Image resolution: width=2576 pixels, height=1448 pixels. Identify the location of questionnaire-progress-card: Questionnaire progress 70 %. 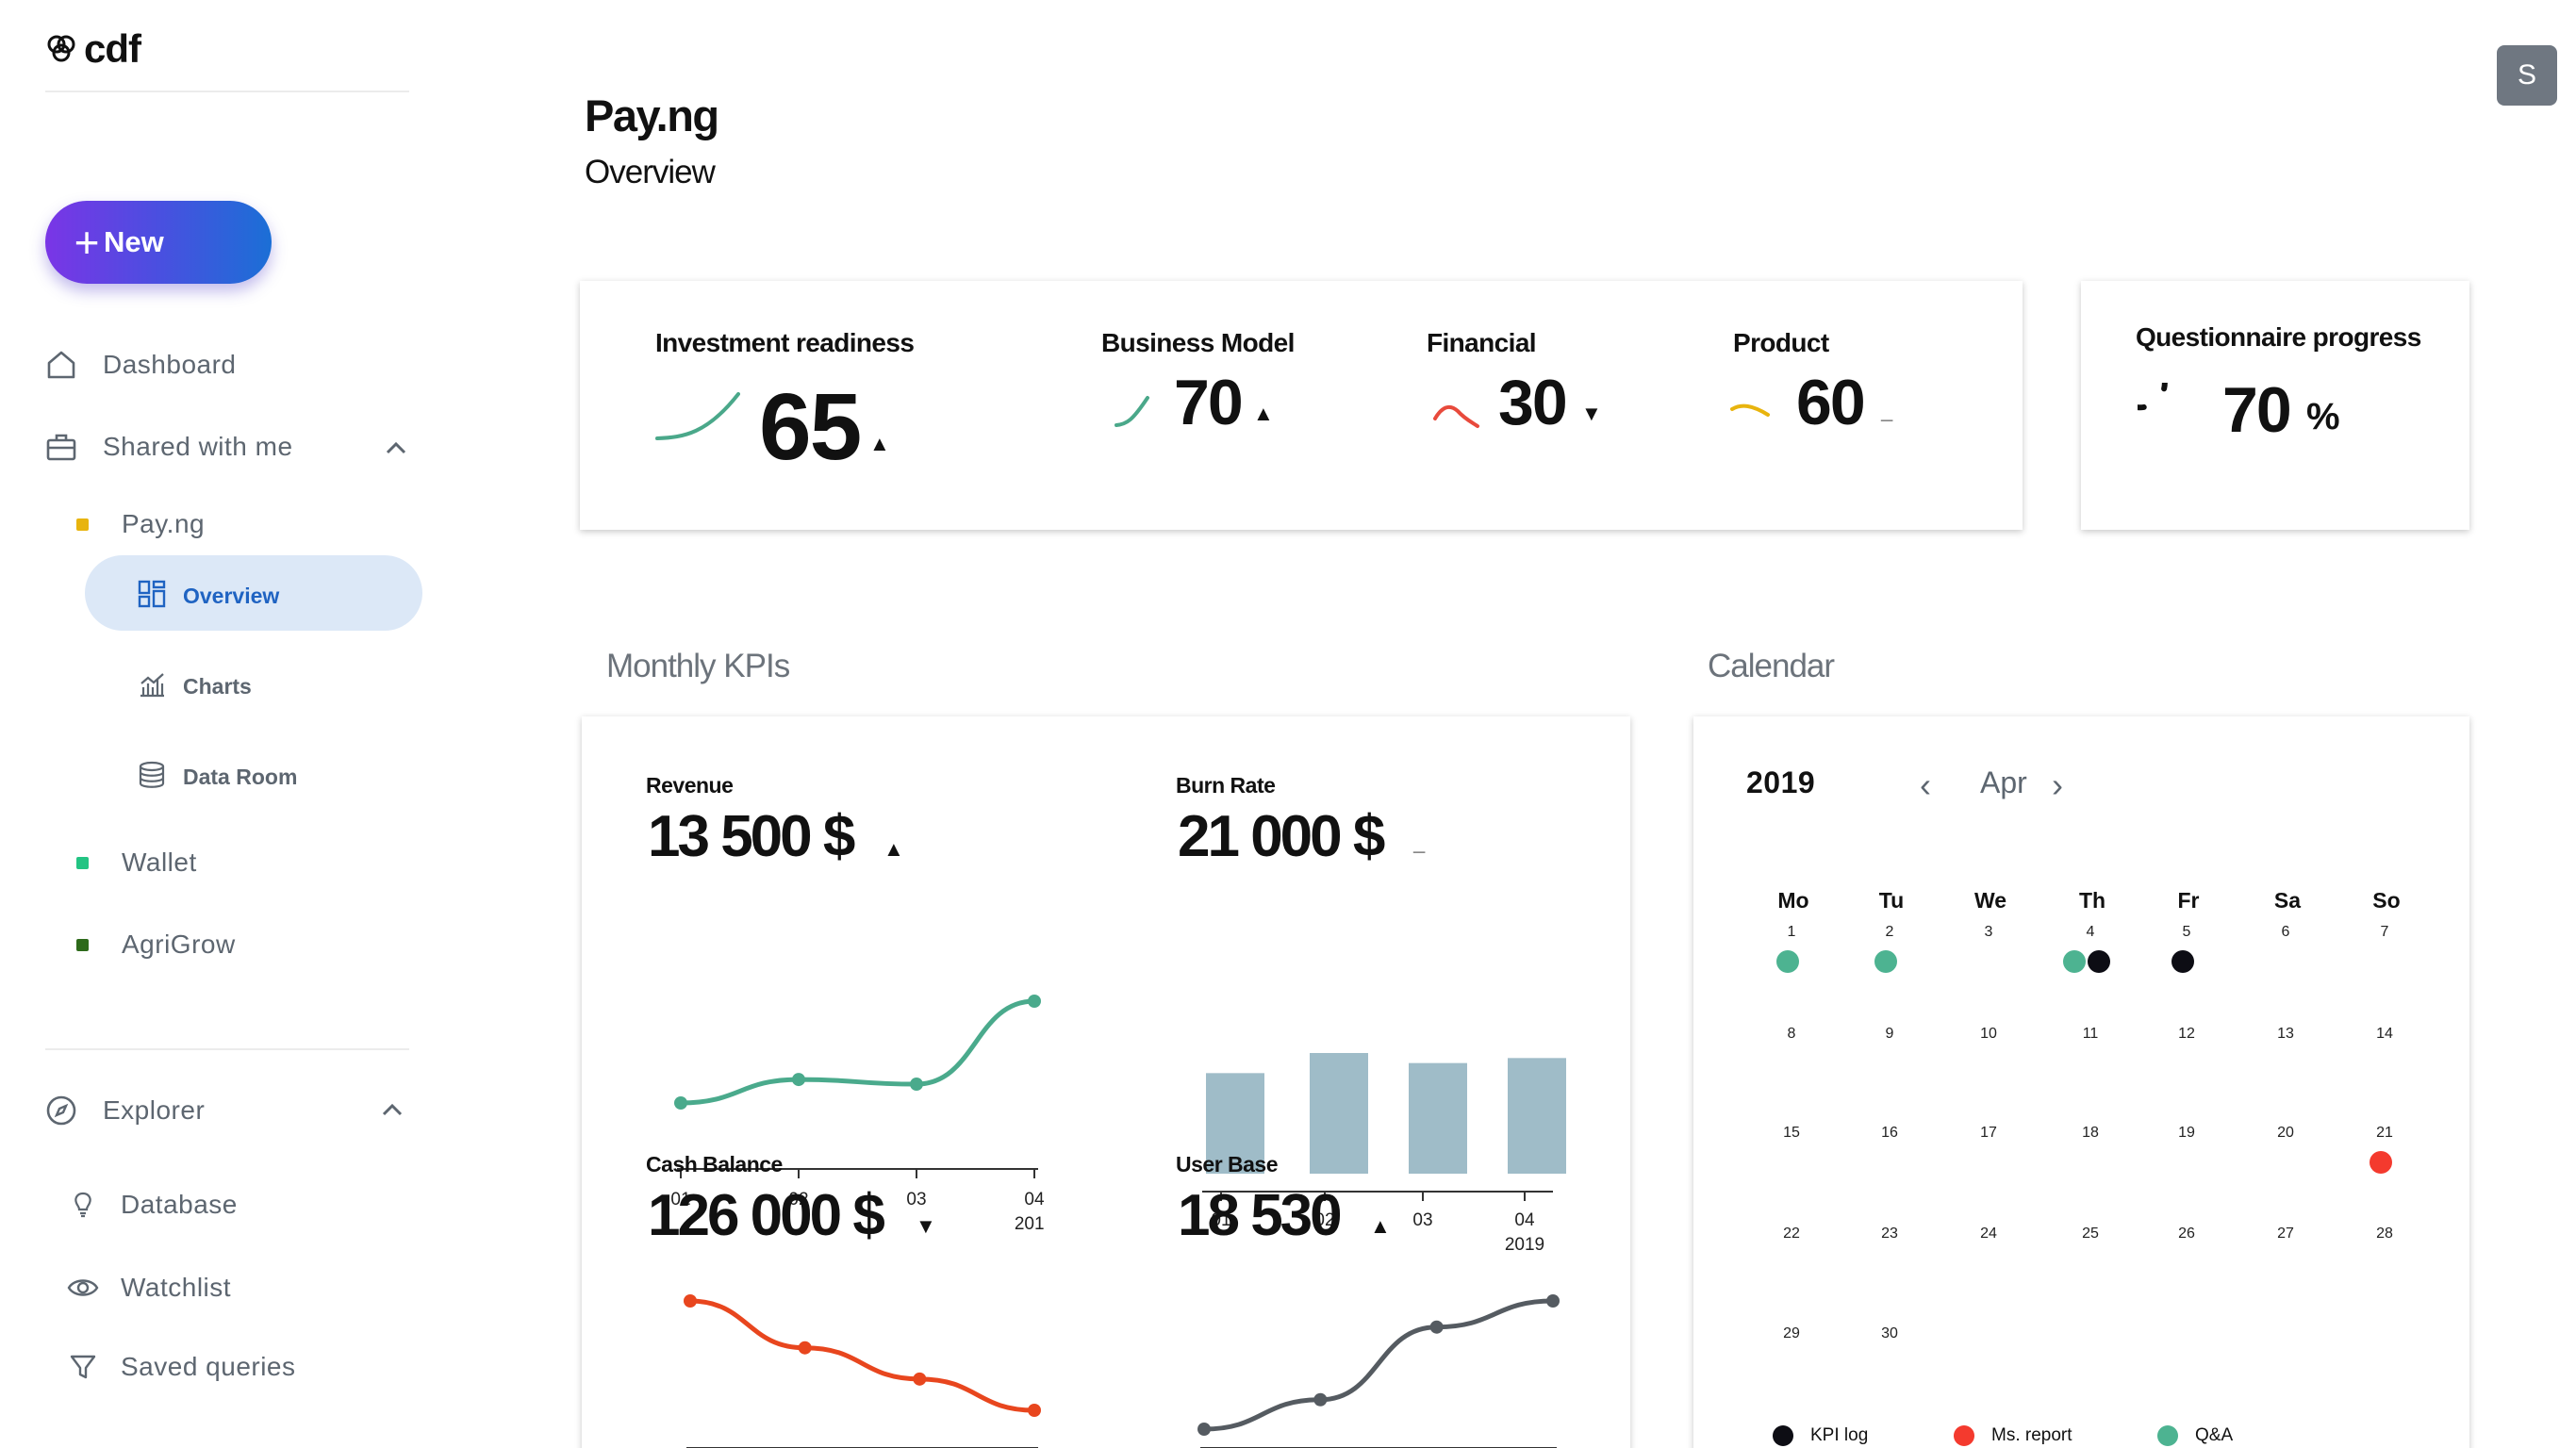
(2275, 405).